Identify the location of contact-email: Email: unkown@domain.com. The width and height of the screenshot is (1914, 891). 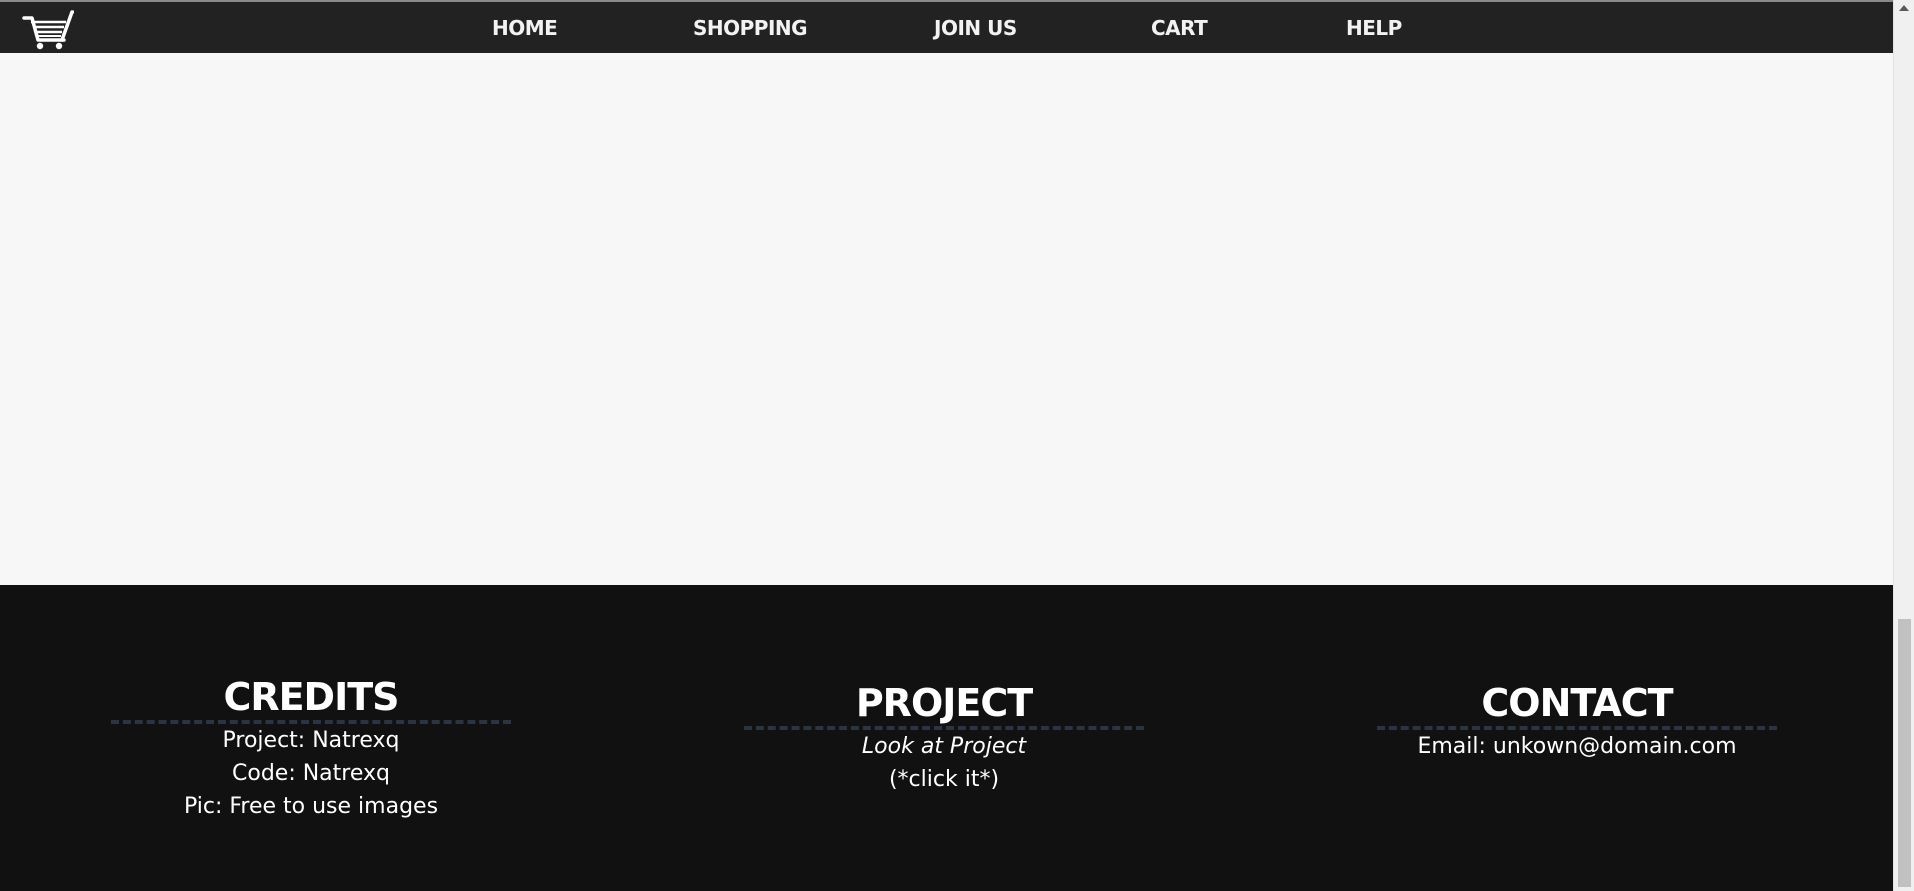
(1577, 746).